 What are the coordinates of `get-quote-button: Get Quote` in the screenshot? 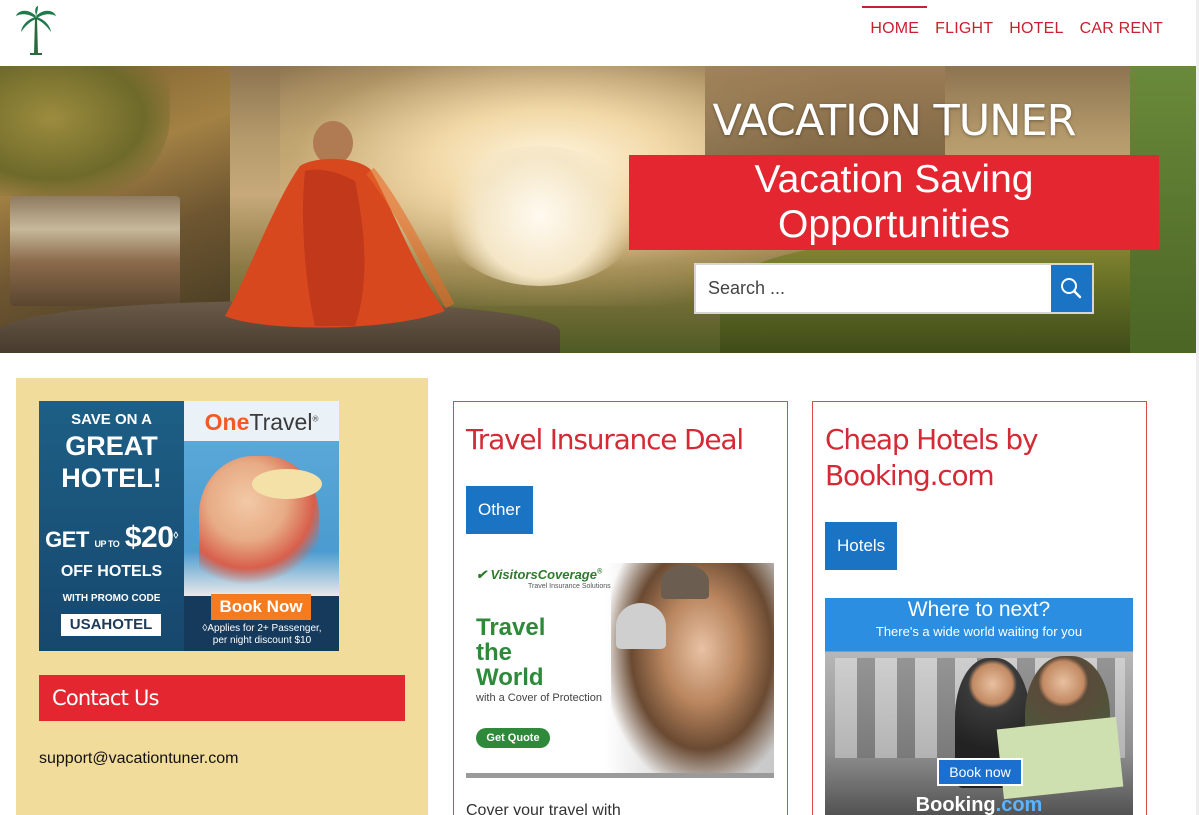 It's located at (513, 738).